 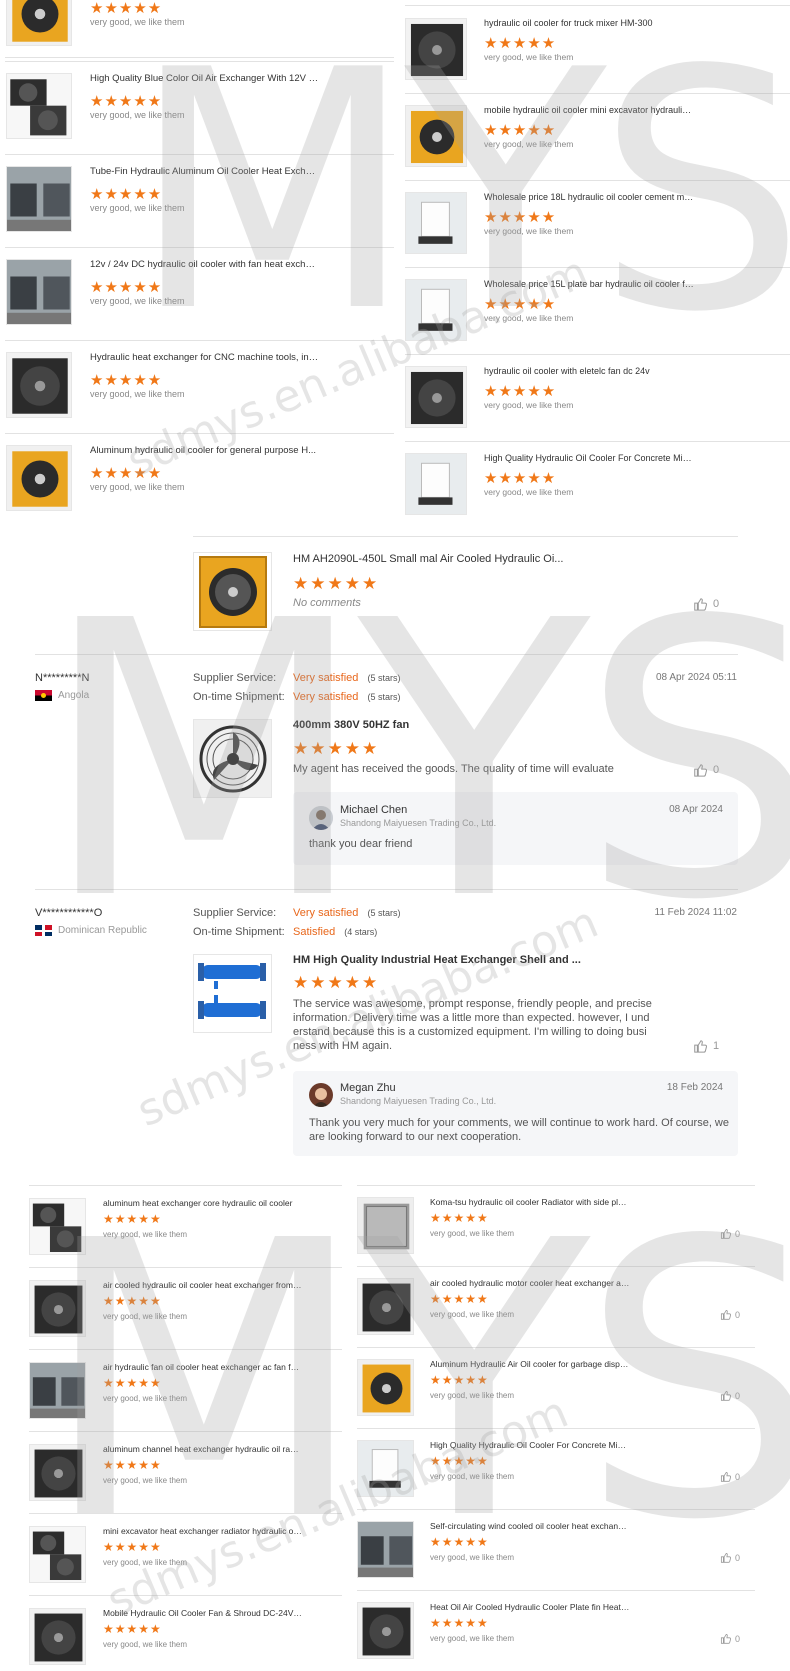 What do you see at coordinates (418, 823) in the screenshot?
I see `replier-company: Shandong Maiyuesen Trading Co., Ltd.` at bounding box center [418, 823].